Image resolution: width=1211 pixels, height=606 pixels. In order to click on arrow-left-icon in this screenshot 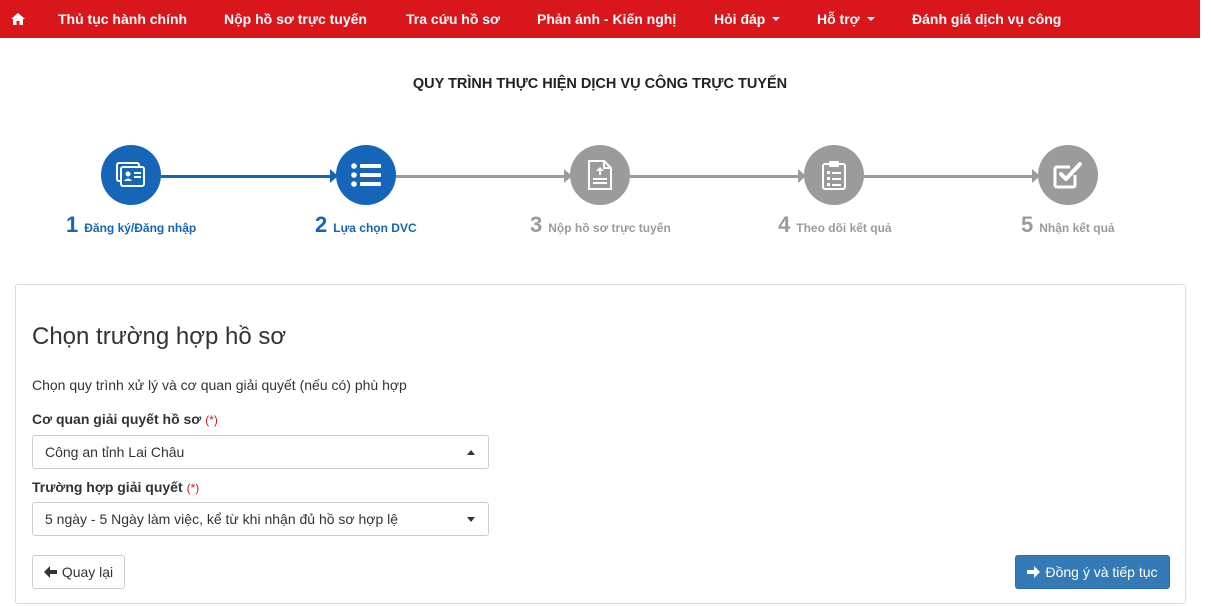, I will do `click(50, 572)`.